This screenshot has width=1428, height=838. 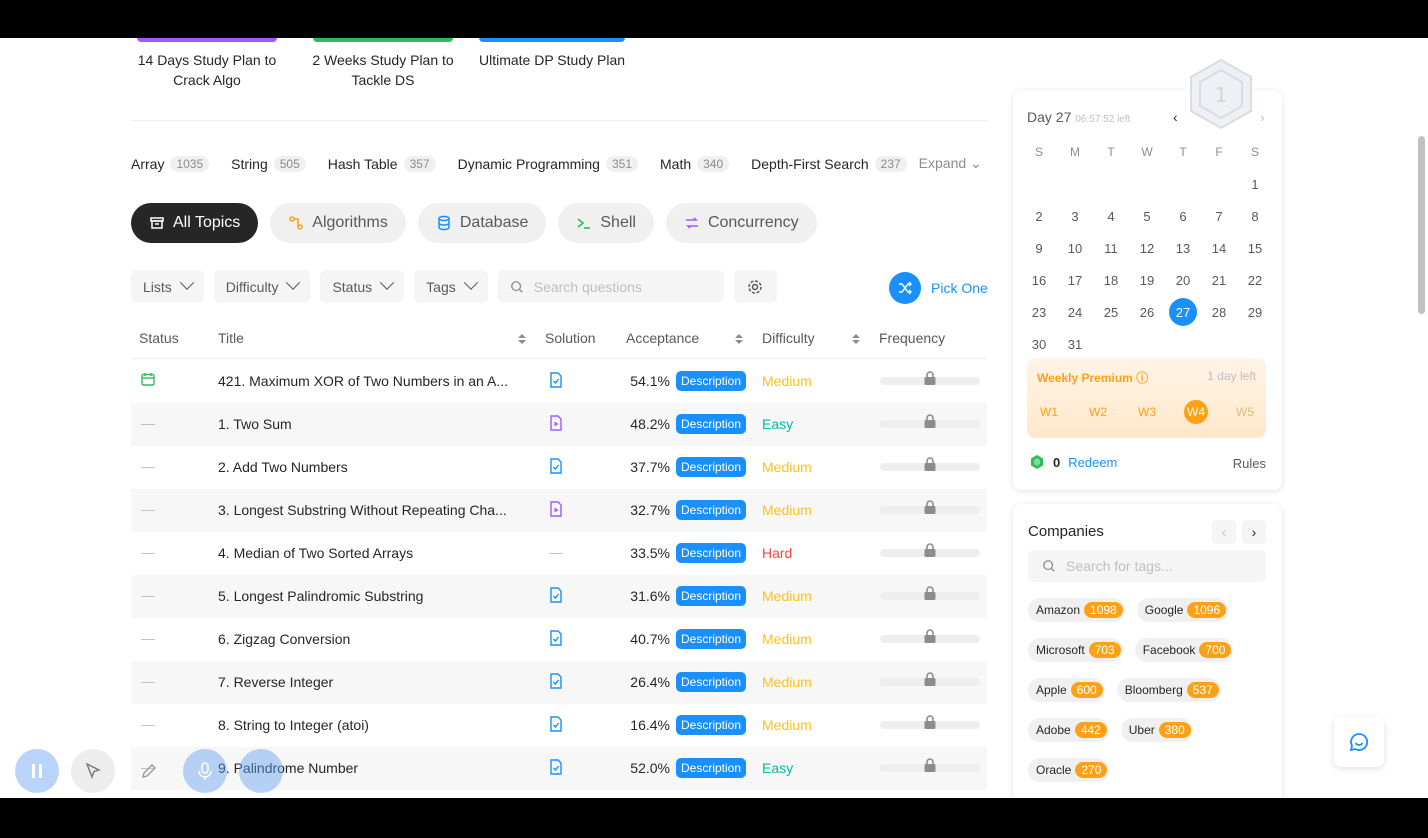 What do you see at coordinates (370, 596) in the screenshot?
I see `problem-title: 5. Longest Palindromic Substring` at bounding box center [370, 596].